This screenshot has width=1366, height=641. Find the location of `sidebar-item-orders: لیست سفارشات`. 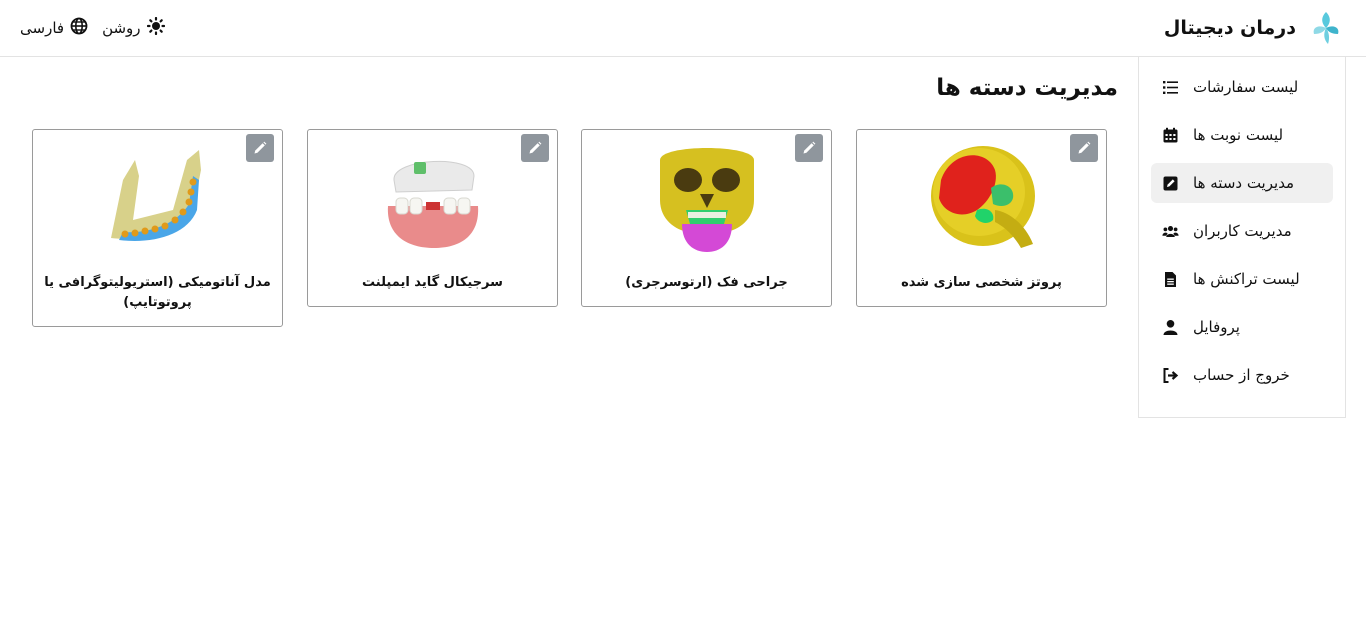

sidebar-item-orders: لیست سفارشات is located at coordinates (1242, 87).